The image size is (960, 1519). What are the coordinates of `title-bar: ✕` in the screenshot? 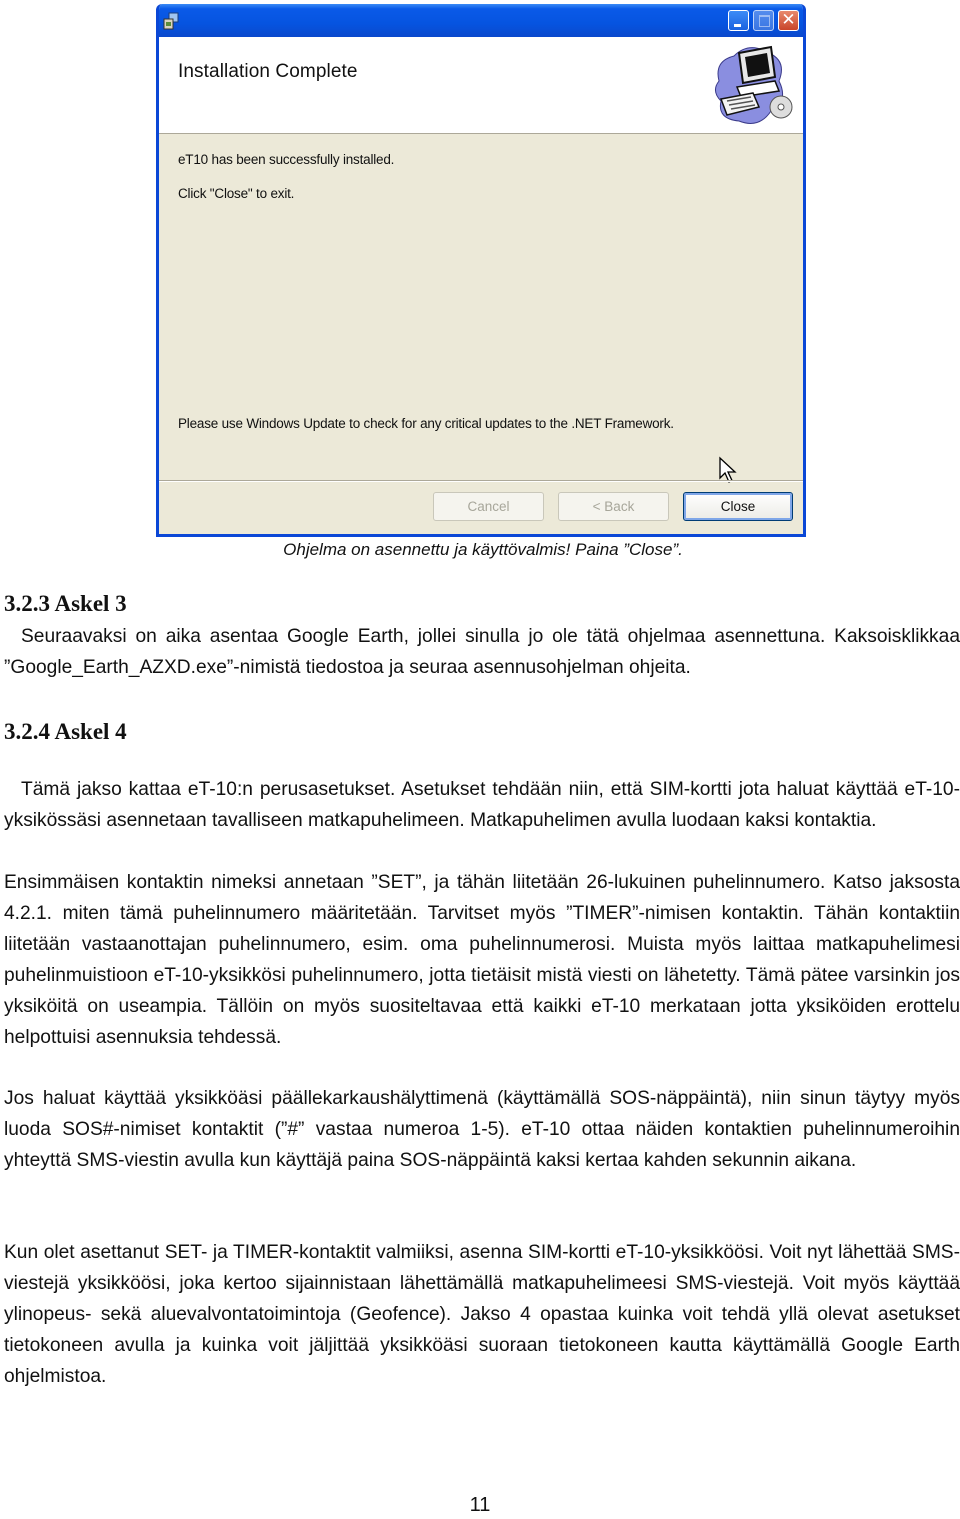 It's located at (481, 20).